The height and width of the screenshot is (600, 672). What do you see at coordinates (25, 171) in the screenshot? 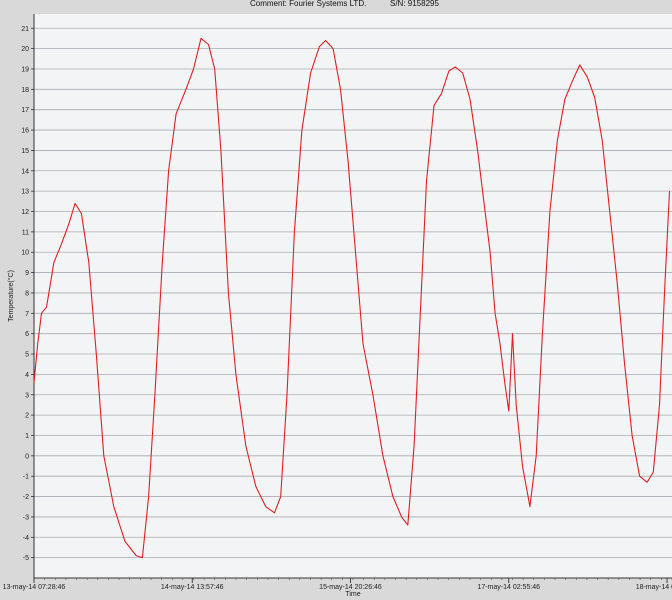
I see `y-tick-label: 14` at bounding box center [25, 171].